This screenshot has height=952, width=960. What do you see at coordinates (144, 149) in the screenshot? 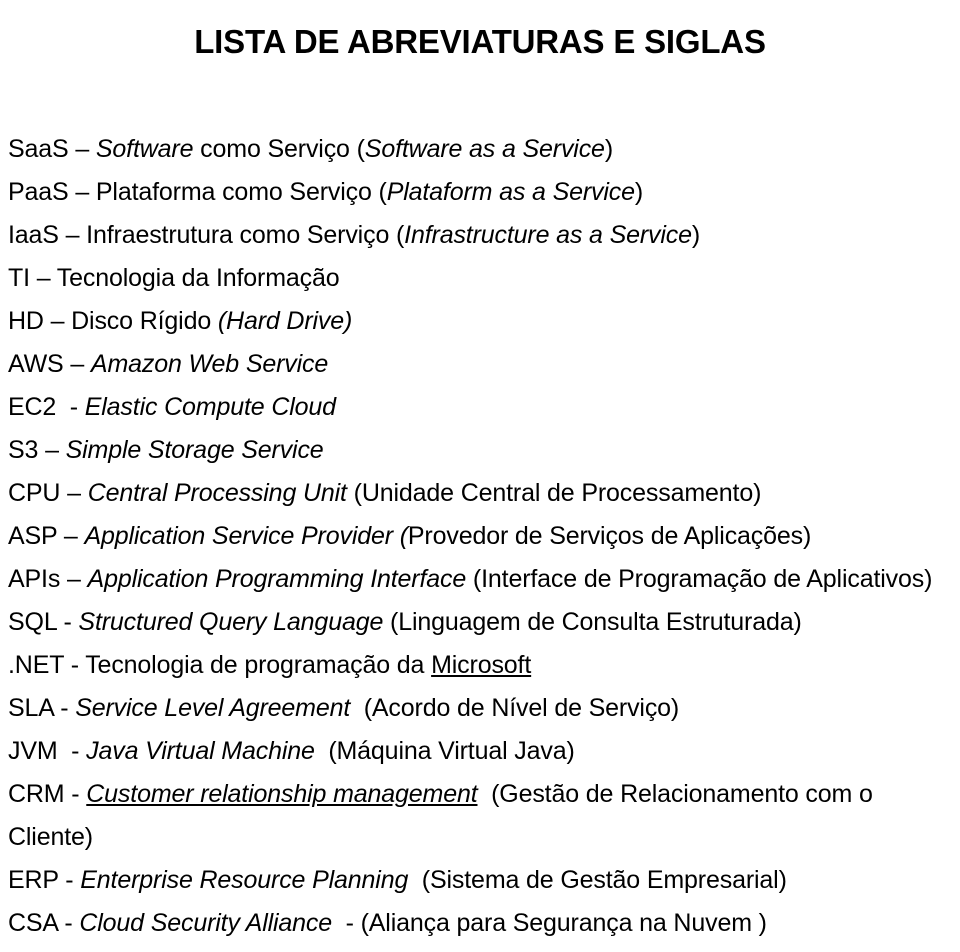
I see `abbreviation-text-segment: Software` at bounding box center [144, 149].